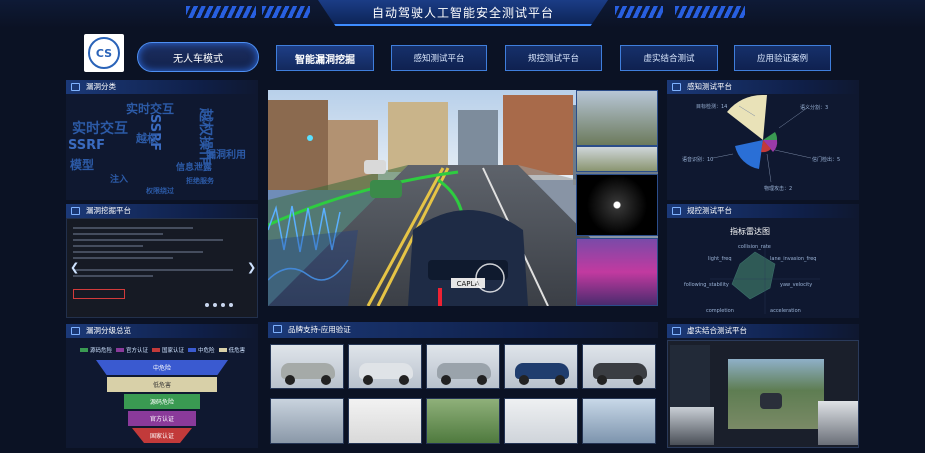 The height and width of the screenshot is (453, 925). I want to click on word: 信息泄露, so click(194, 168).